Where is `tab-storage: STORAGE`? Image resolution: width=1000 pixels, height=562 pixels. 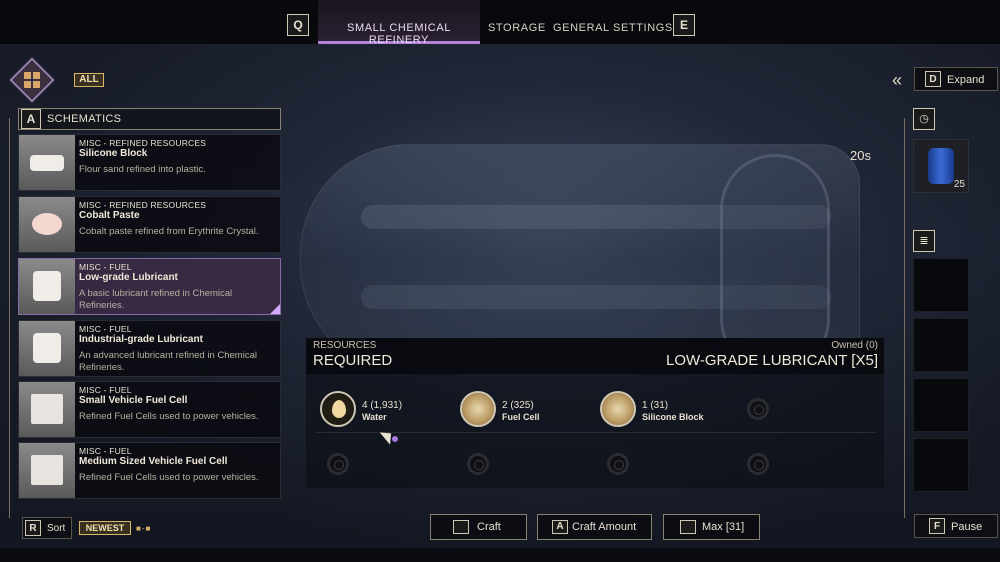 tab-storage: STORAGE is located at coordinates (517, 28).